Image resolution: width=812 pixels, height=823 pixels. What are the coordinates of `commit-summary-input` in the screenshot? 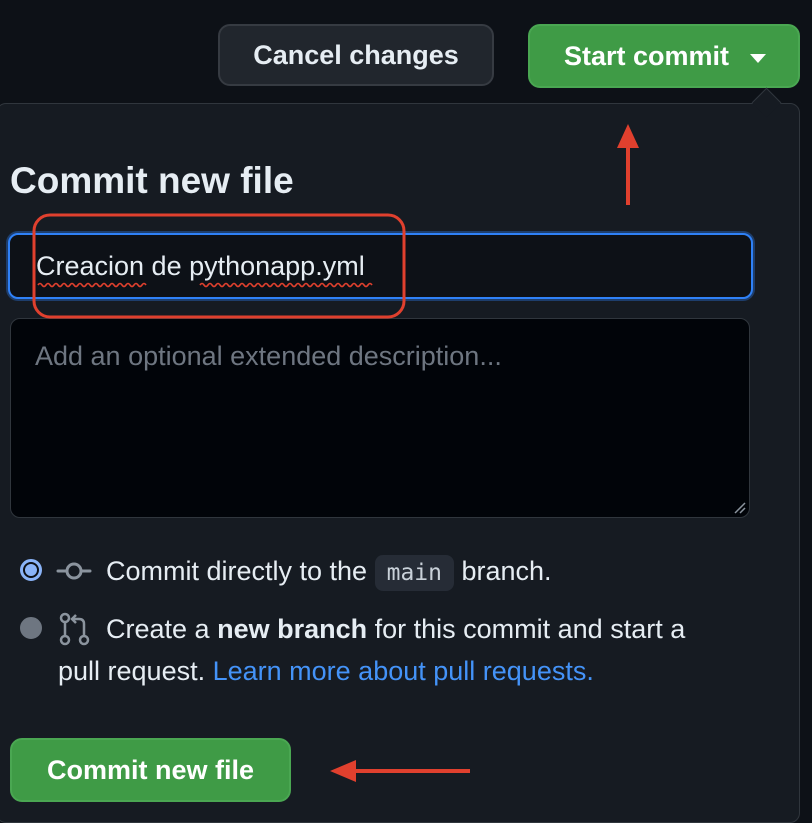 It's located at (380, 266).